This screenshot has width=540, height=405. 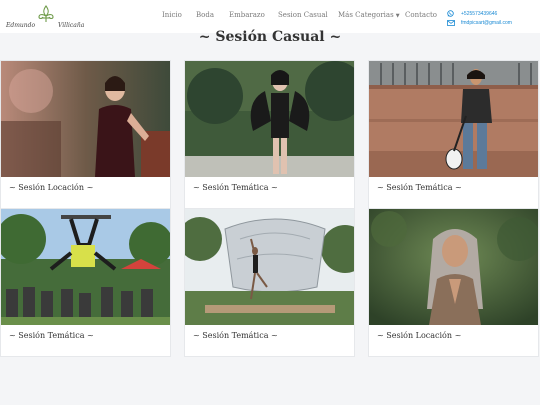 What do you see at coordinates (451, 22) in the screenshot?
I see `envelope-icon` at bounding box center [451, 22].